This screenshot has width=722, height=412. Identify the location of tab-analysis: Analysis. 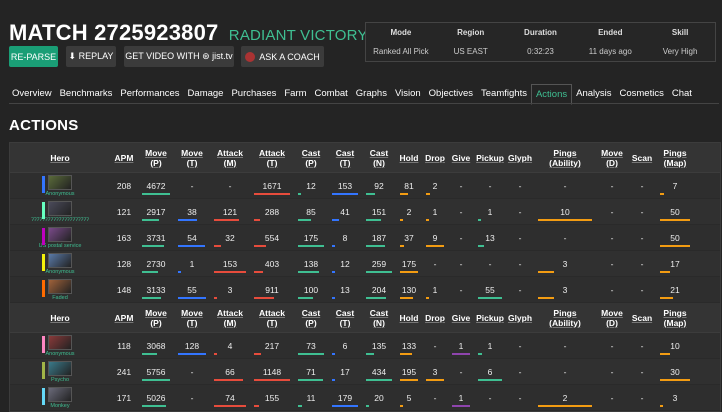
(593, 94).